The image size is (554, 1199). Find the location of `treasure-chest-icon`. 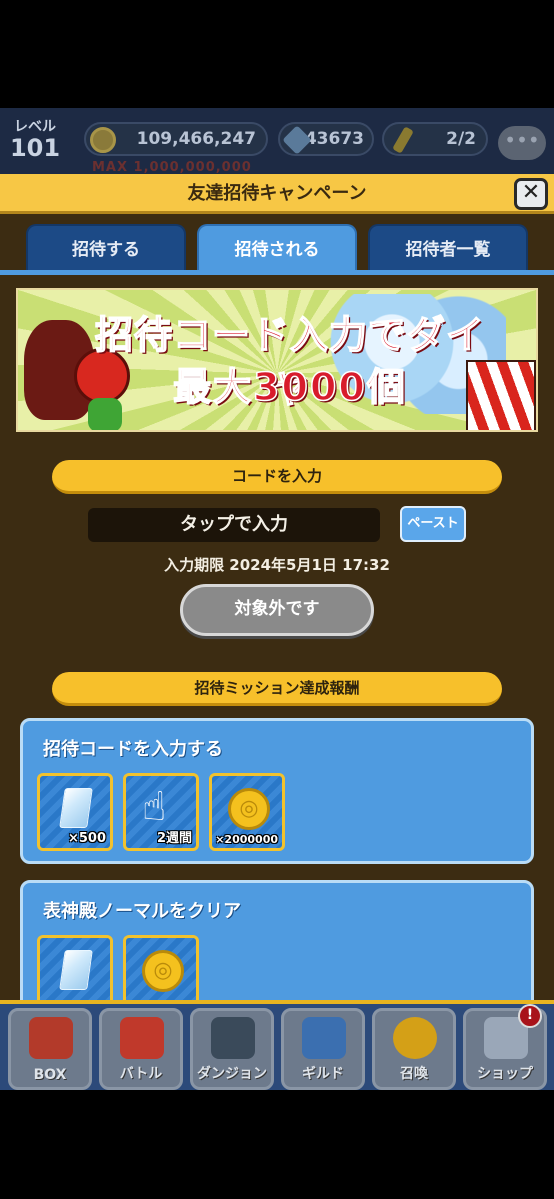

treasure-chest-icon is located at coordinates (51, 1038).